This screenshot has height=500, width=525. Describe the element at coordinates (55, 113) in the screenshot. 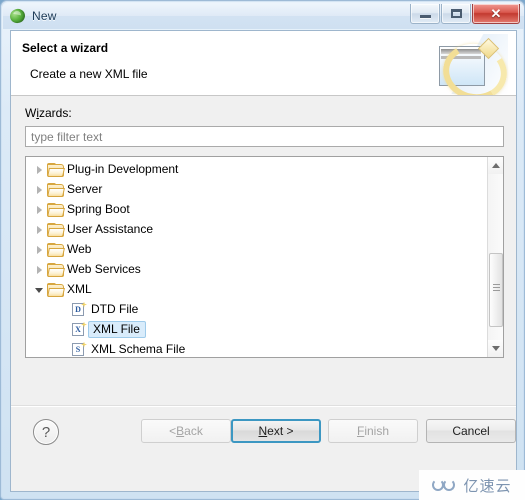

I see `wizards-label-suffix: zards:` at that location.